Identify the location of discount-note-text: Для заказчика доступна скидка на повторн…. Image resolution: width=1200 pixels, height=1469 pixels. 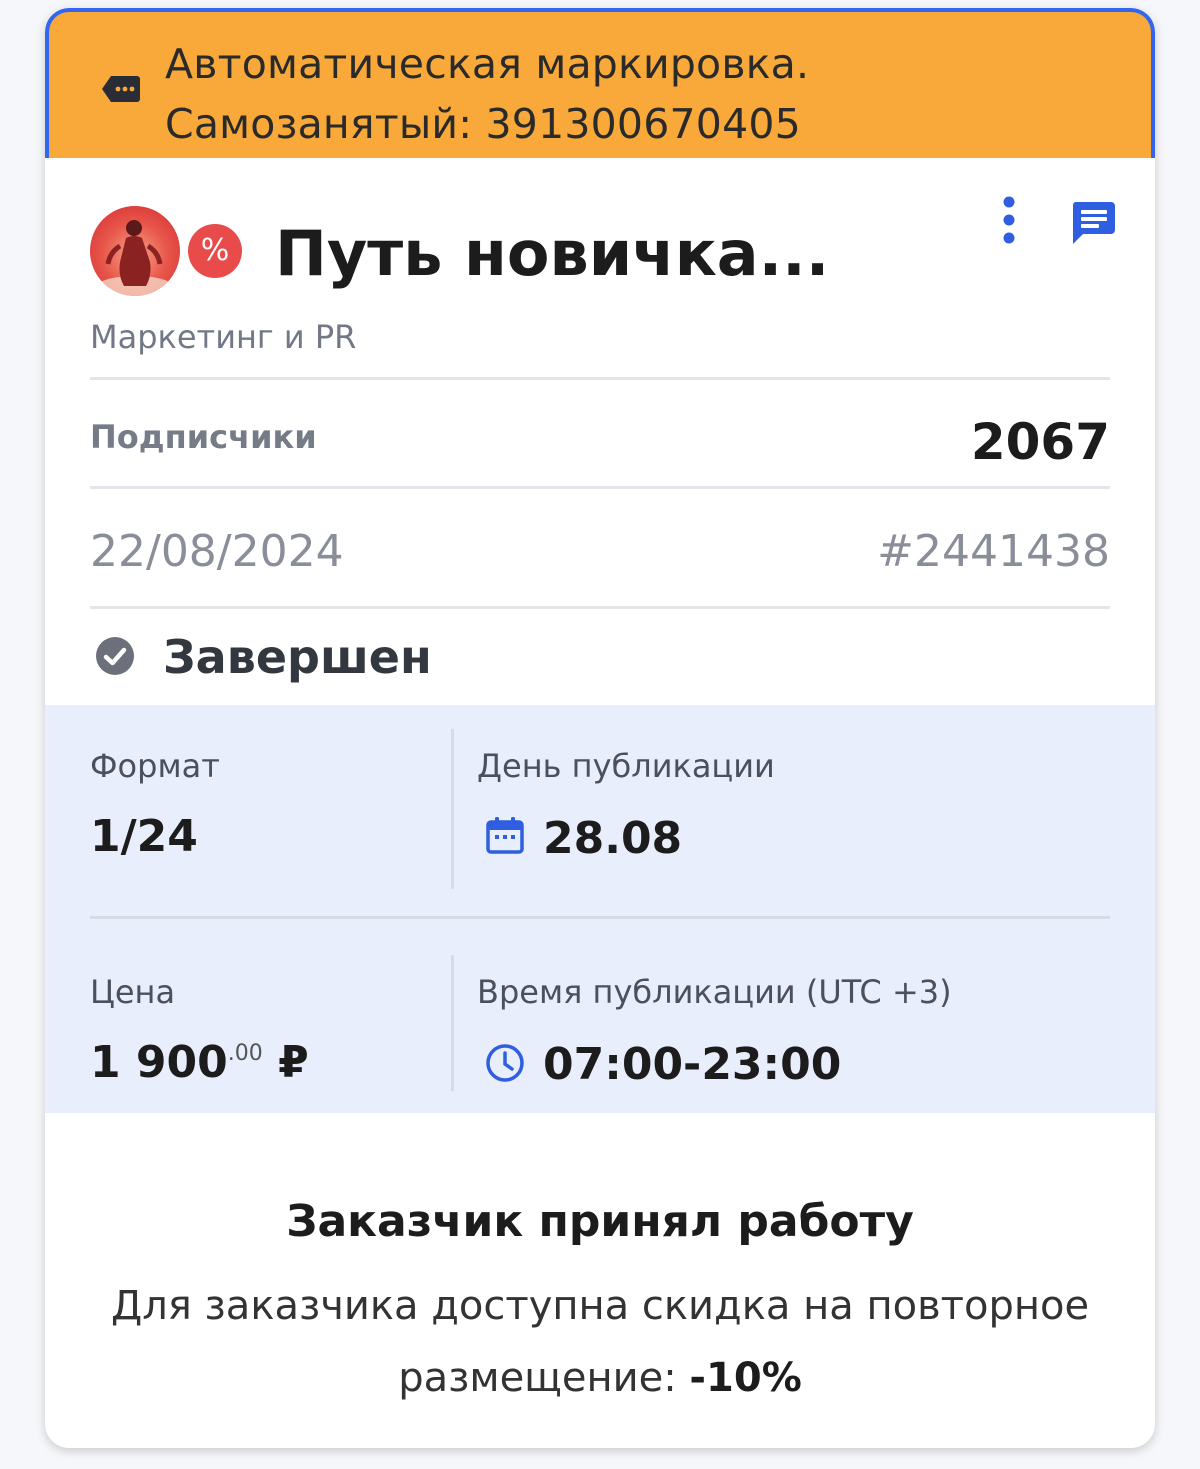
(600, 1342).